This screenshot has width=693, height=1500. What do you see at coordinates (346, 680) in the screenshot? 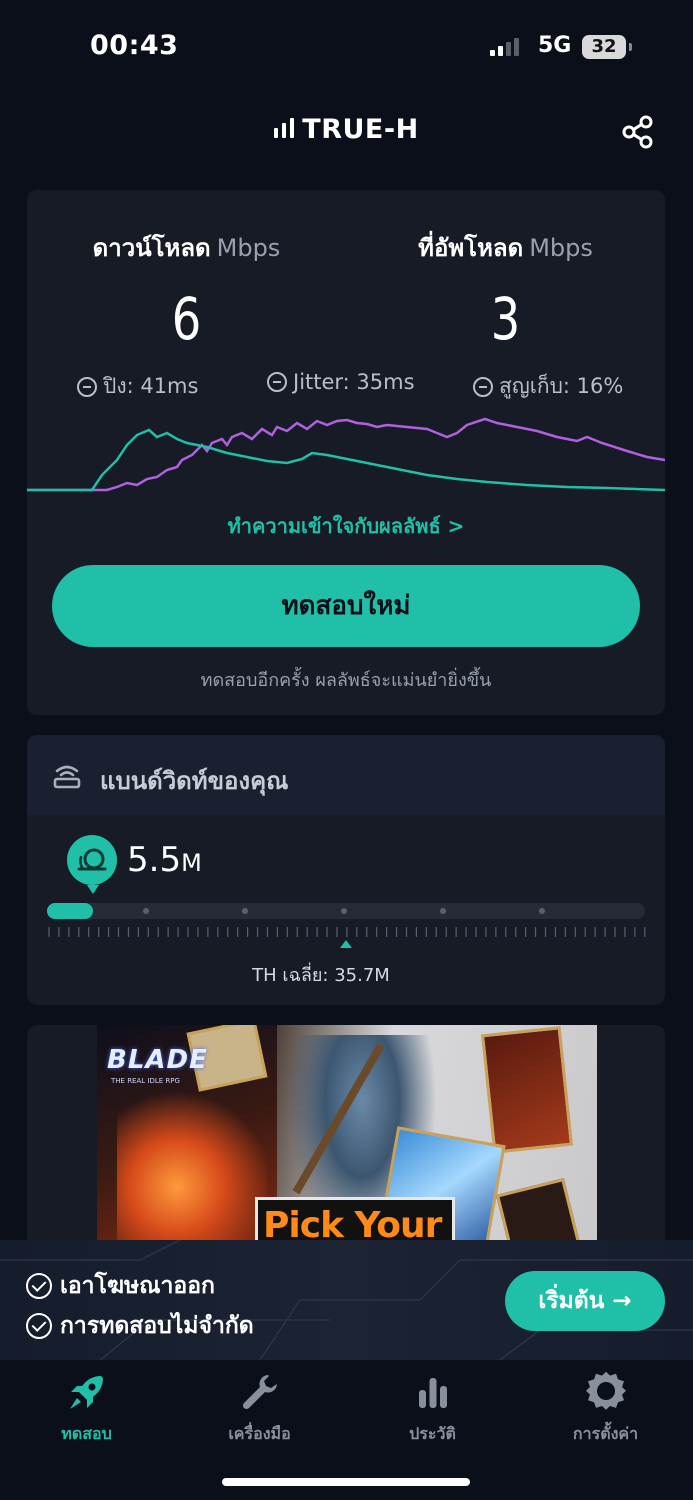
I see `retest-hint: ทดสอบอีกครั้ง ผลลัพธ์จะแม่นยำยิ่งขึ้น` at bounding box center [346, 680].